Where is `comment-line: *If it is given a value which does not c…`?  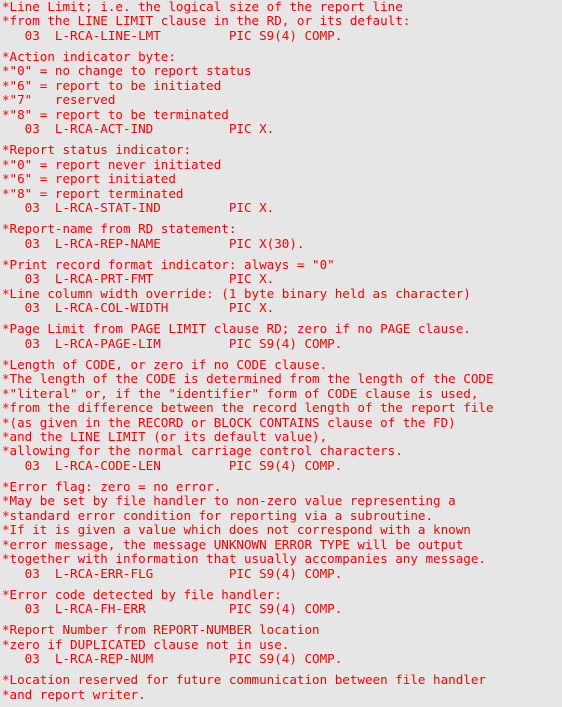 comment-line: *If it is given a value which does not c… is located at coordinates (236, 530).